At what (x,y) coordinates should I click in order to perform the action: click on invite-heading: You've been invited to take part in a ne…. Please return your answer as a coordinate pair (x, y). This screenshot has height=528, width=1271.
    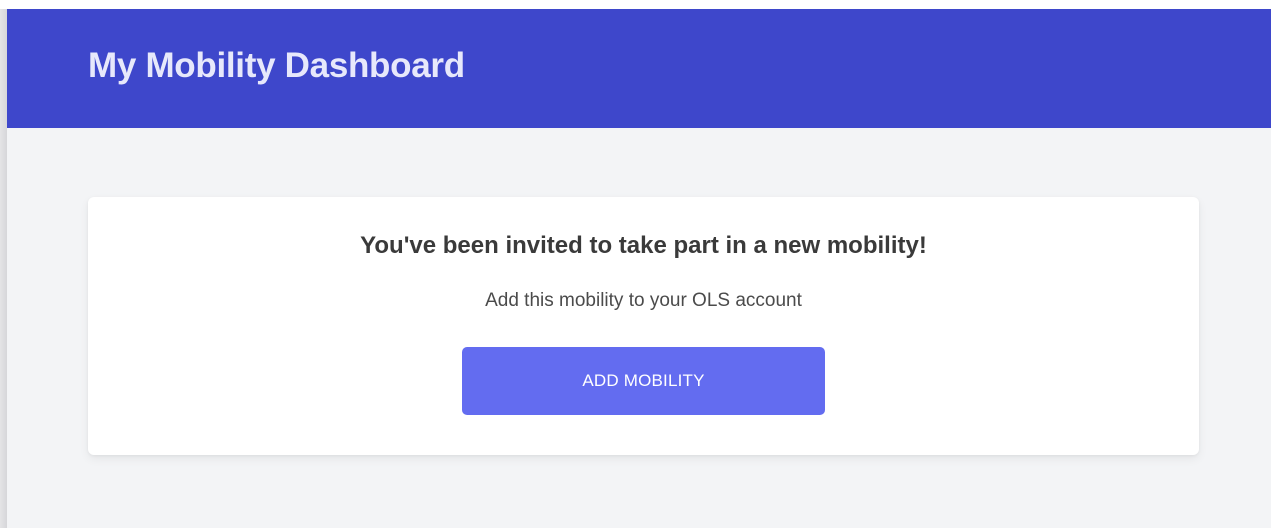
    Looking at the image, I should click on (643, 245).